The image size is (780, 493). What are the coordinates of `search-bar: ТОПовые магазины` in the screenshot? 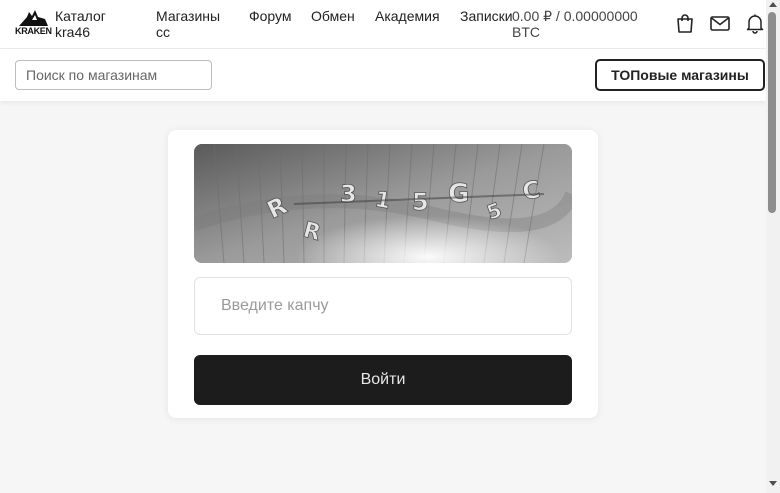 It's located at (383, 75).